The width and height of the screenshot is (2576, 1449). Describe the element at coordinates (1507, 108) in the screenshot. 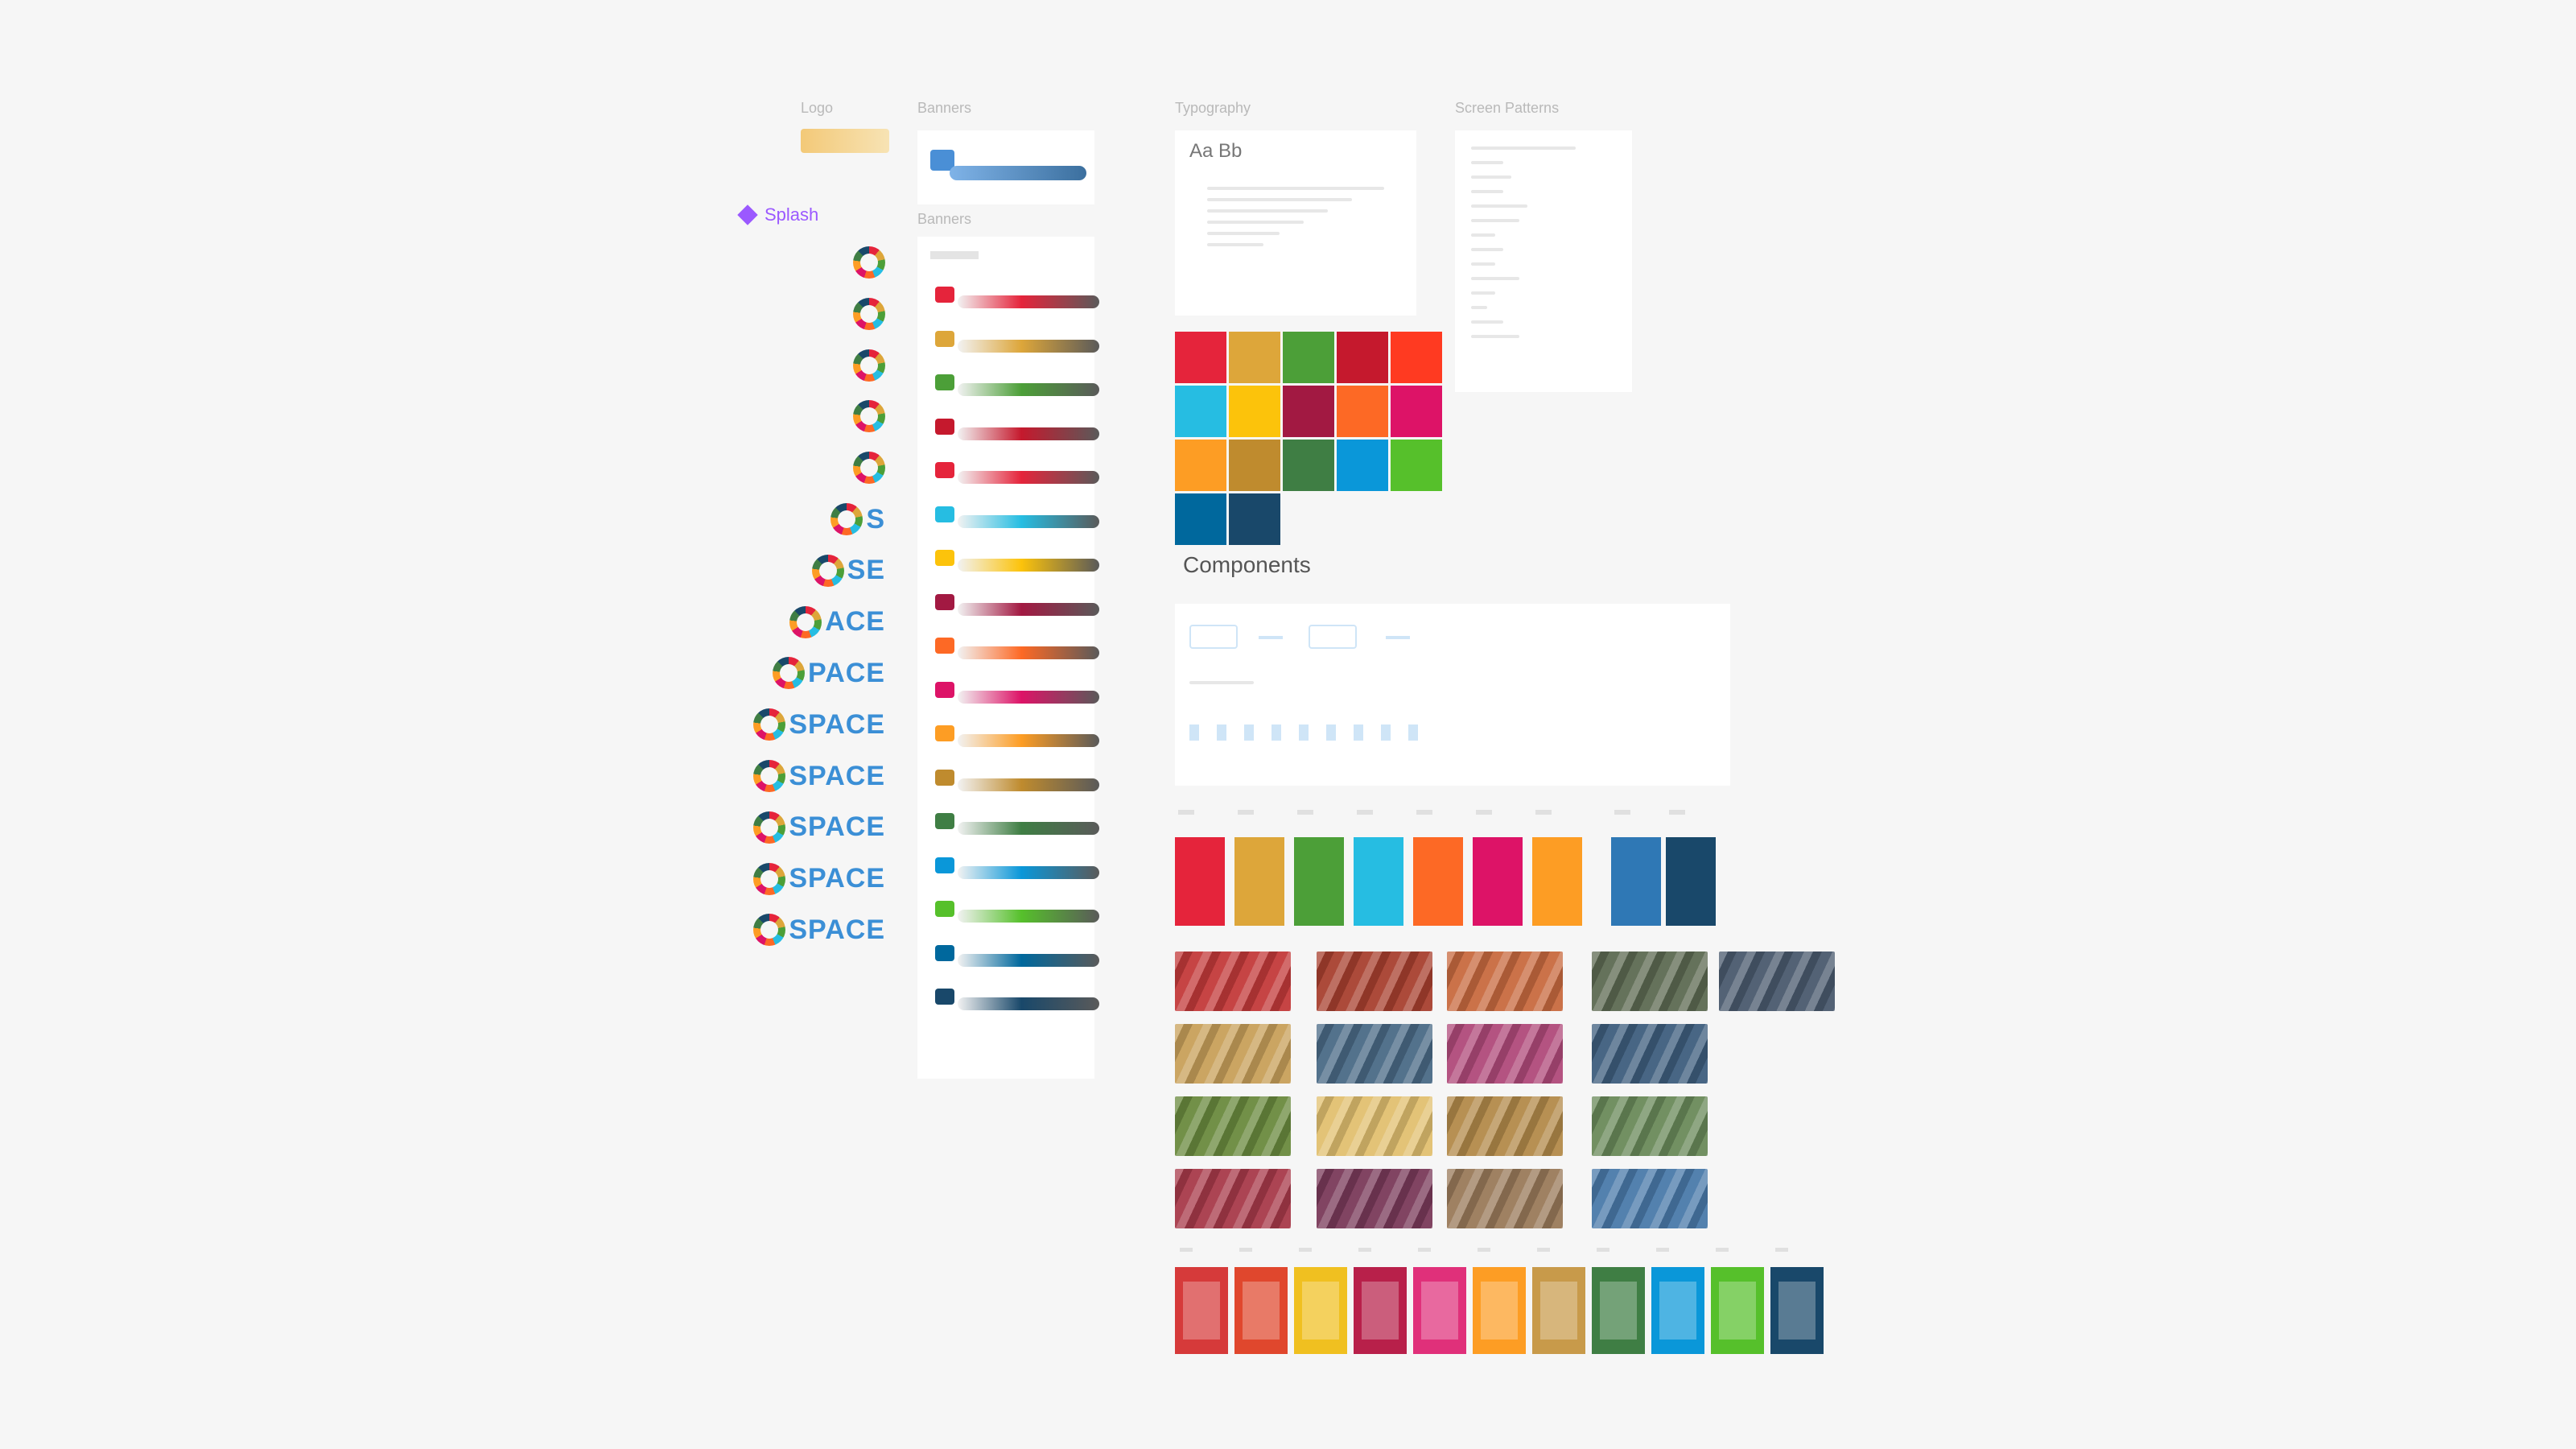

I see `screen-patterns-frame-label: Screen Patterns` at that location.